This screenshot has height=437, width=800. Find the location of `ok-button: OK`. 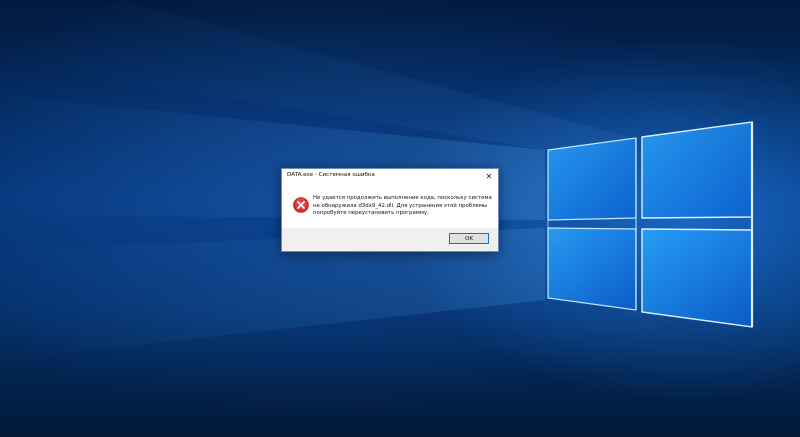

ok-button: OK is located at coordinates (469, 238).